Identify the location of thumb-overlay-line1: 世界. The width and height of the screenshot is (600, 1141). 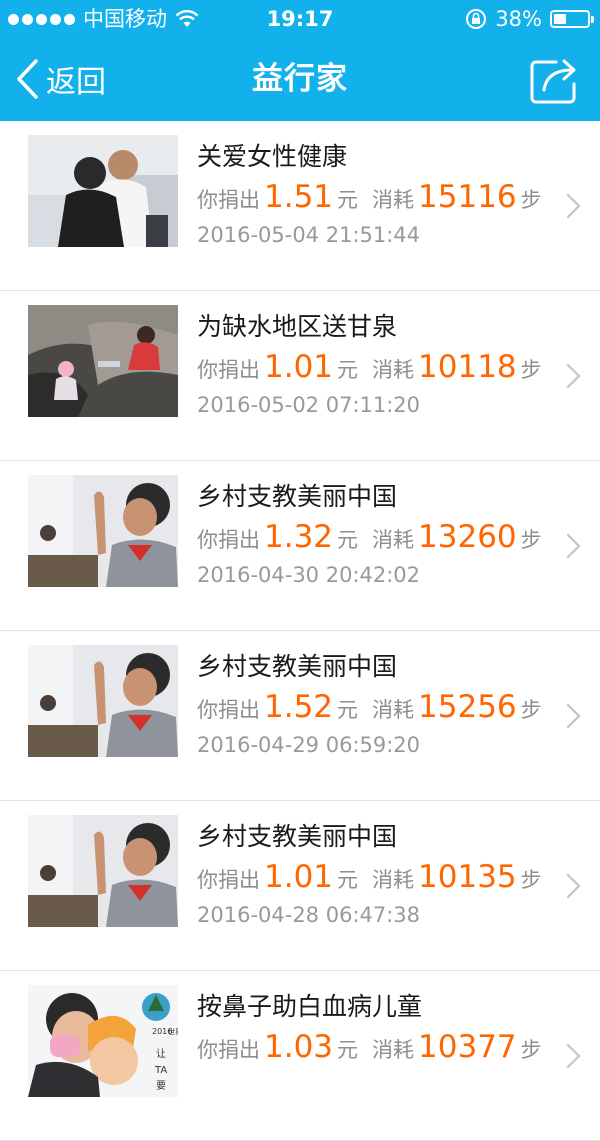
(173, 1031).